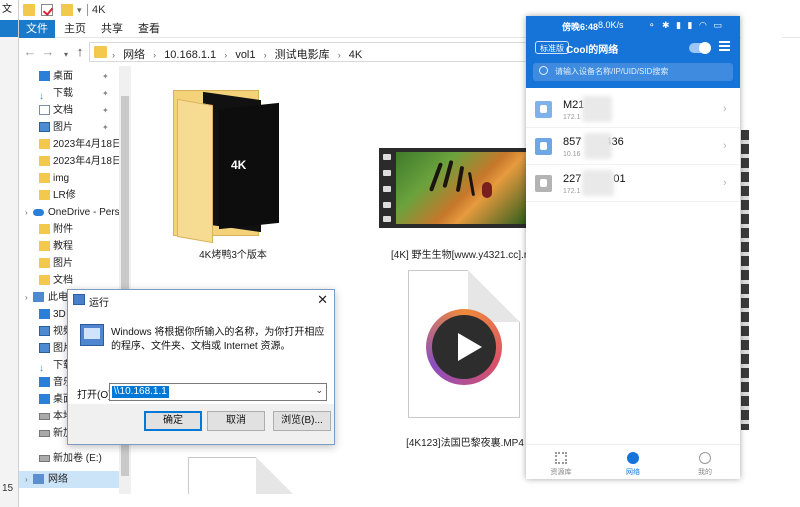 The width and height of the screenshot is (800, 507). I want to click on nav-item-new-volume-e: 新加卷 (E:), so click(69, 458).